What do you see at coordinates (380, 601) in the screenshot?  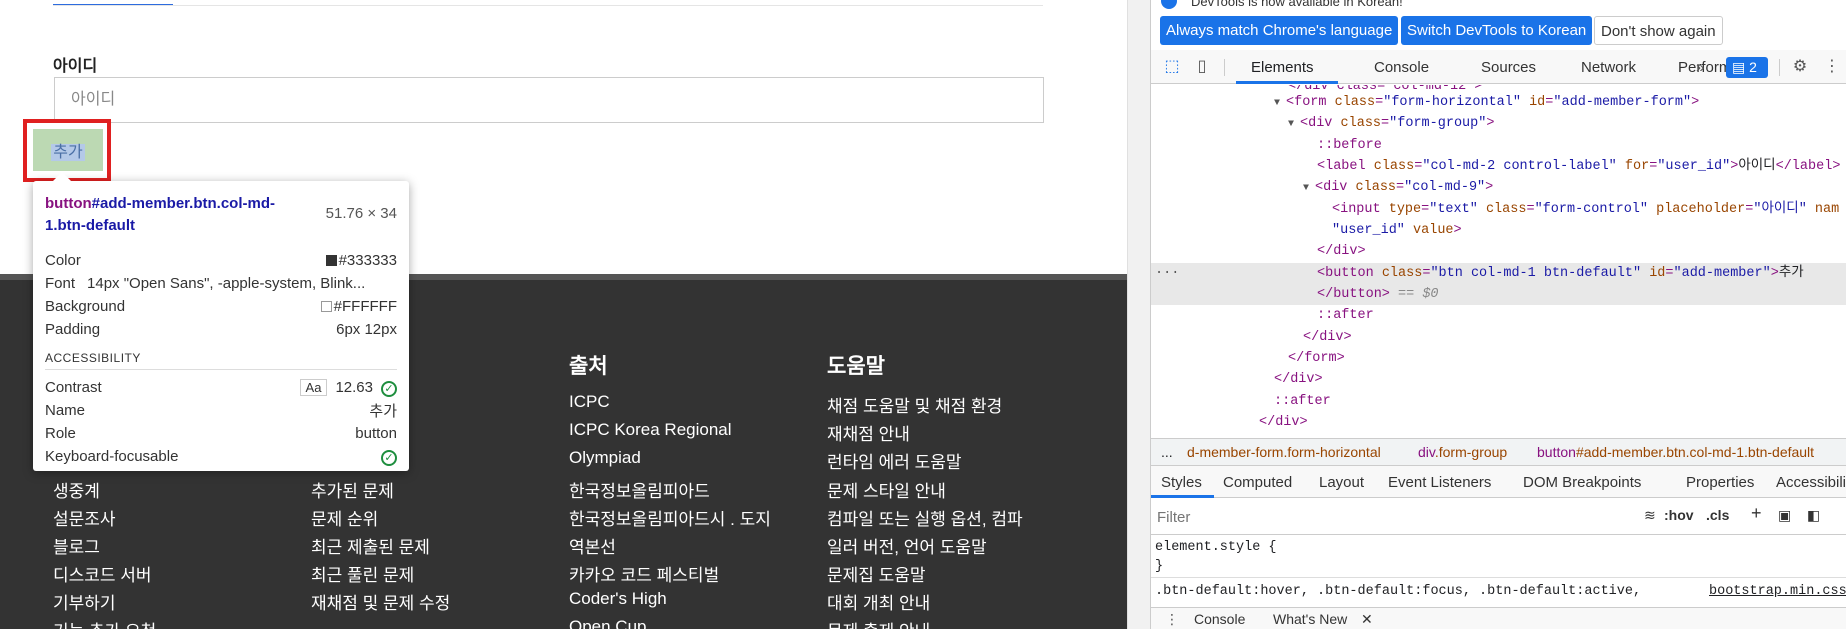 I see `footer-link: 재채점 및 문제 수정` at bounding box center [380, 601].